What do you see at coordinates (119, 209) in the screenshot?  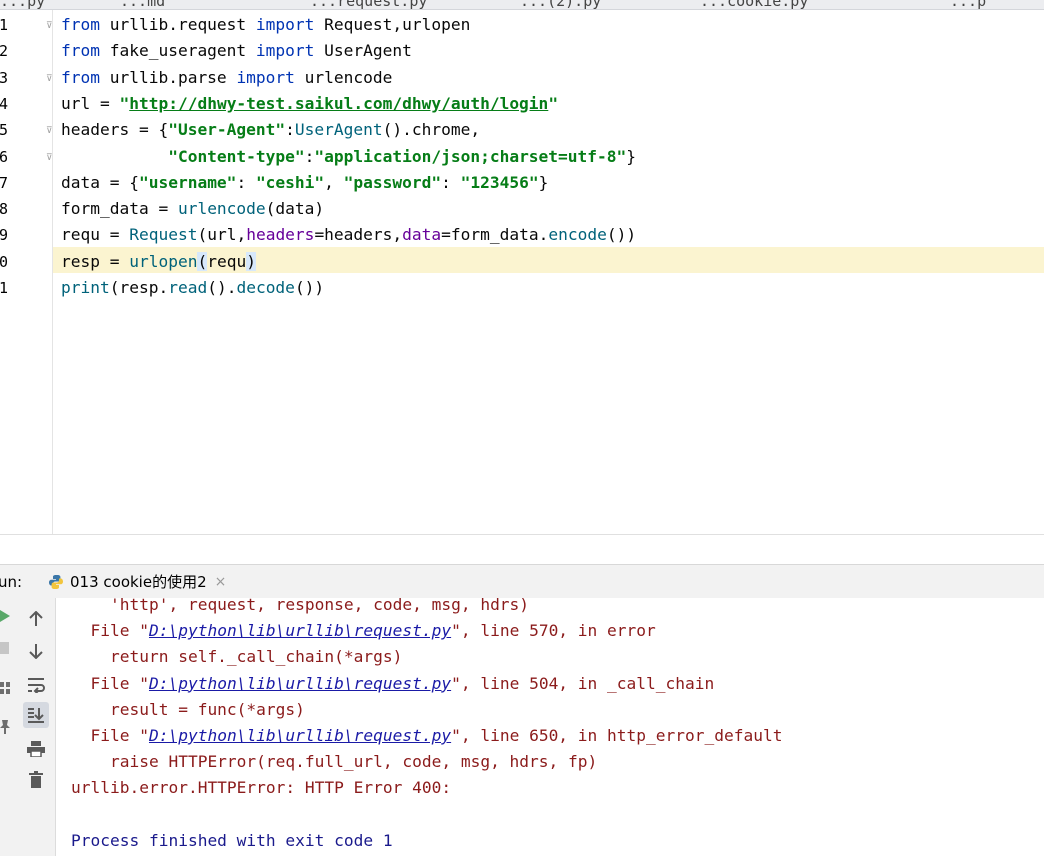 I see `code-token: form_data =` at bounding box center [119, 209].